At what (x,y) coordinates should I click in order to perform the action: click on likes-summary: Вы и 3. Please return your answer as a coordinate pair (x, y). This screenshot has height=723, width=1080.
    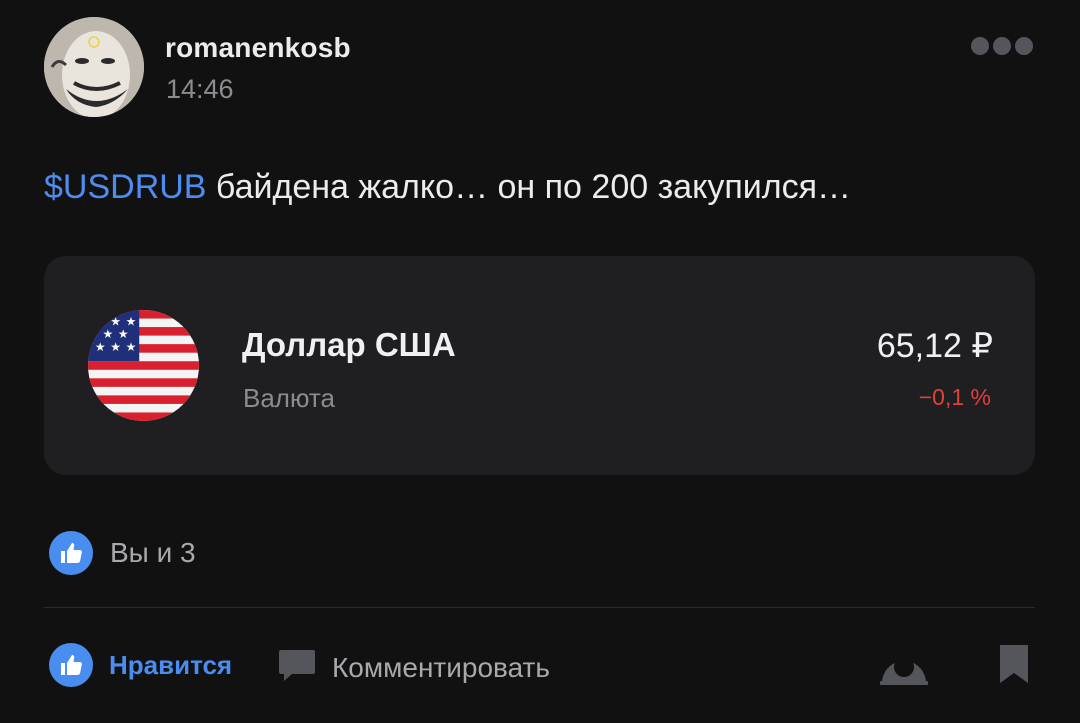
    Looking at the image, I should click on (122, 553).